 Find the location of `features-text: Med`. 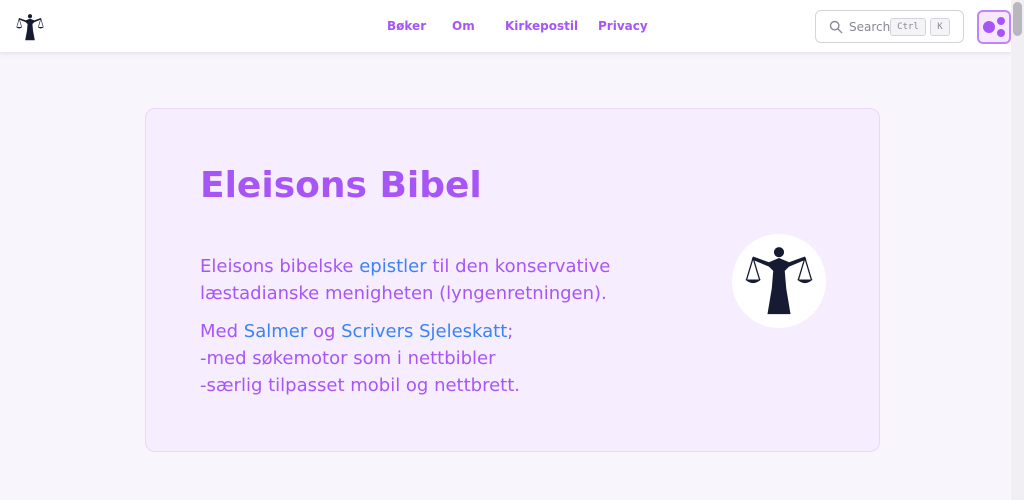

features-text: Med is located at coordinates (222, 331).